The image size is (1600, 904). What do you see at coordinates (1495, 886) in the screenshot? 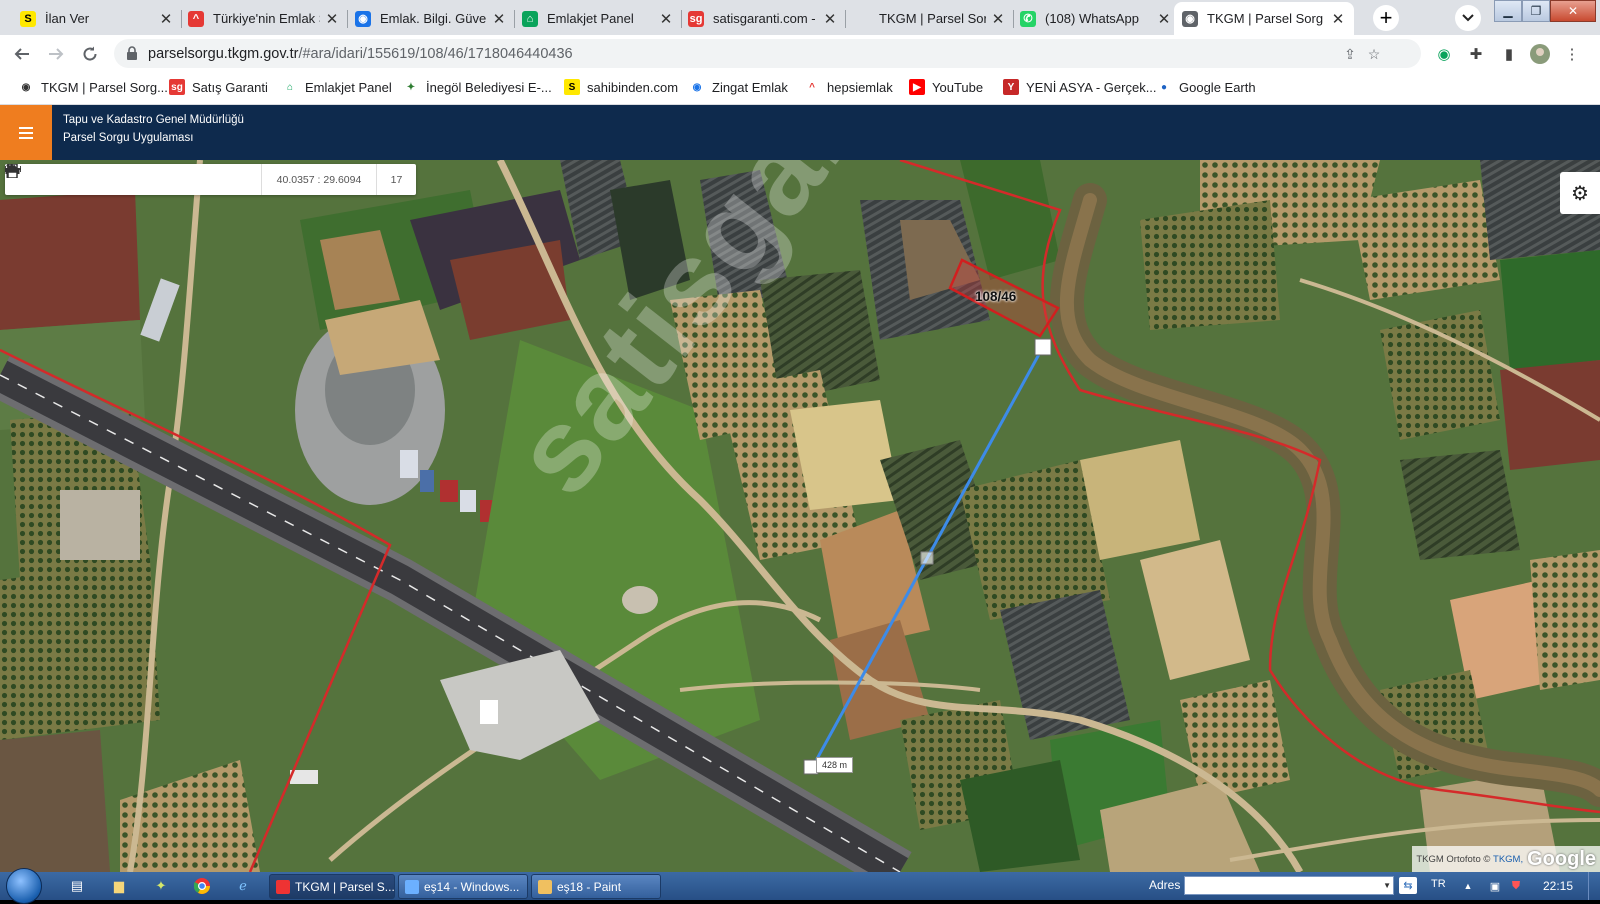
I see `network-icon: ▣` at bounding box center [1495, 886].